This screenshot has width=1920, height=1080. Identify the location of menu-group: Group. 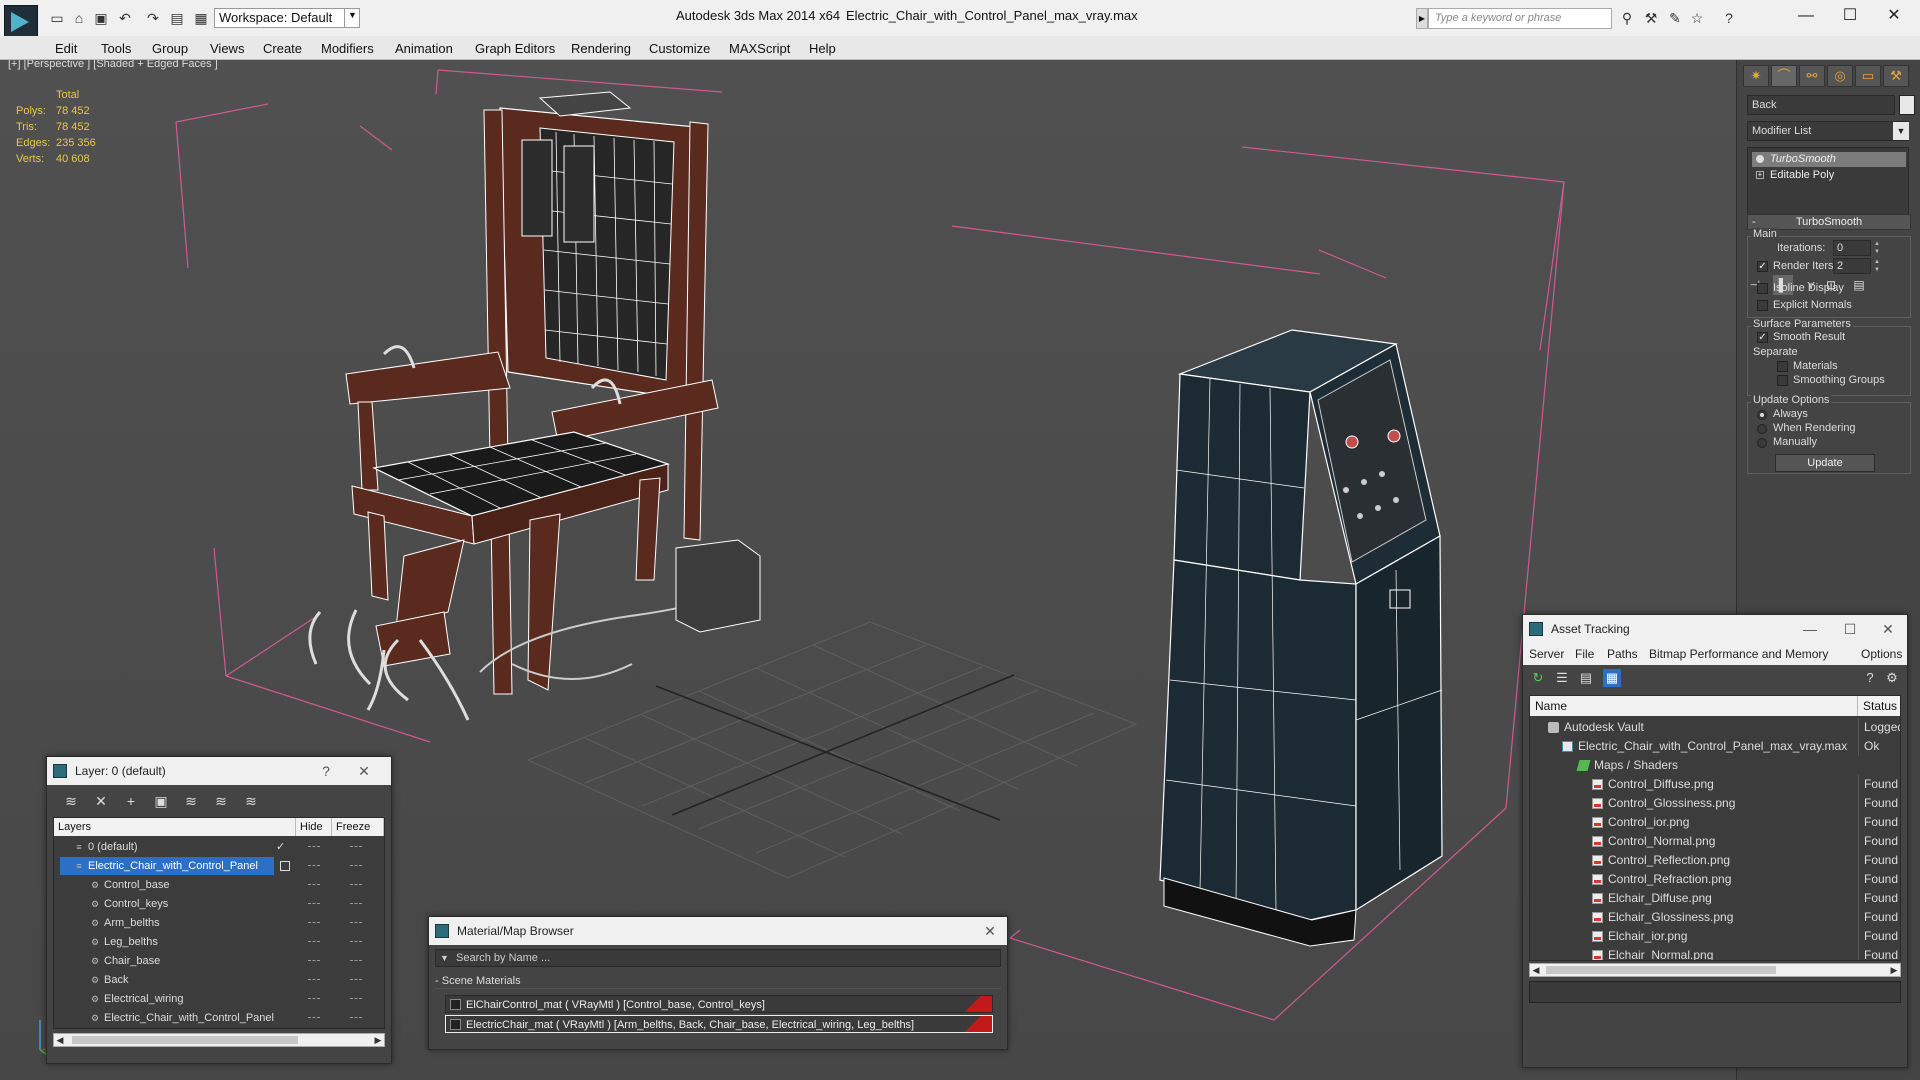
(170, 48).